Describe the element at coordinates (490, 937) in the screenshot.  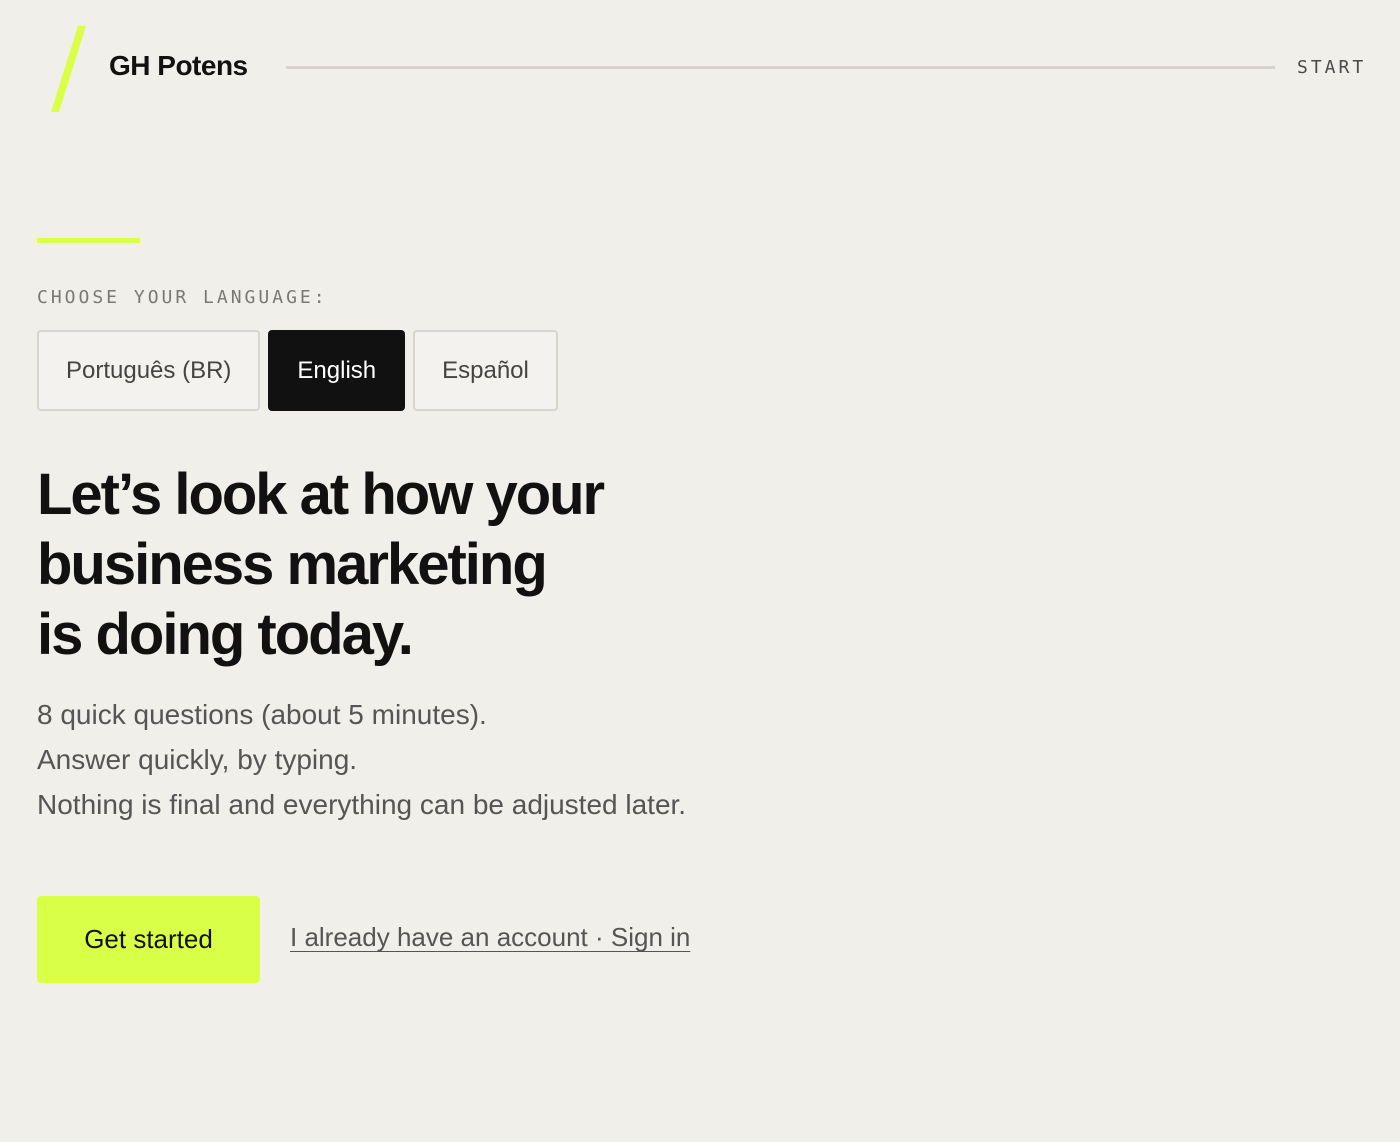
I see `sign-in-link: I already have an account · Sign in` at that location.